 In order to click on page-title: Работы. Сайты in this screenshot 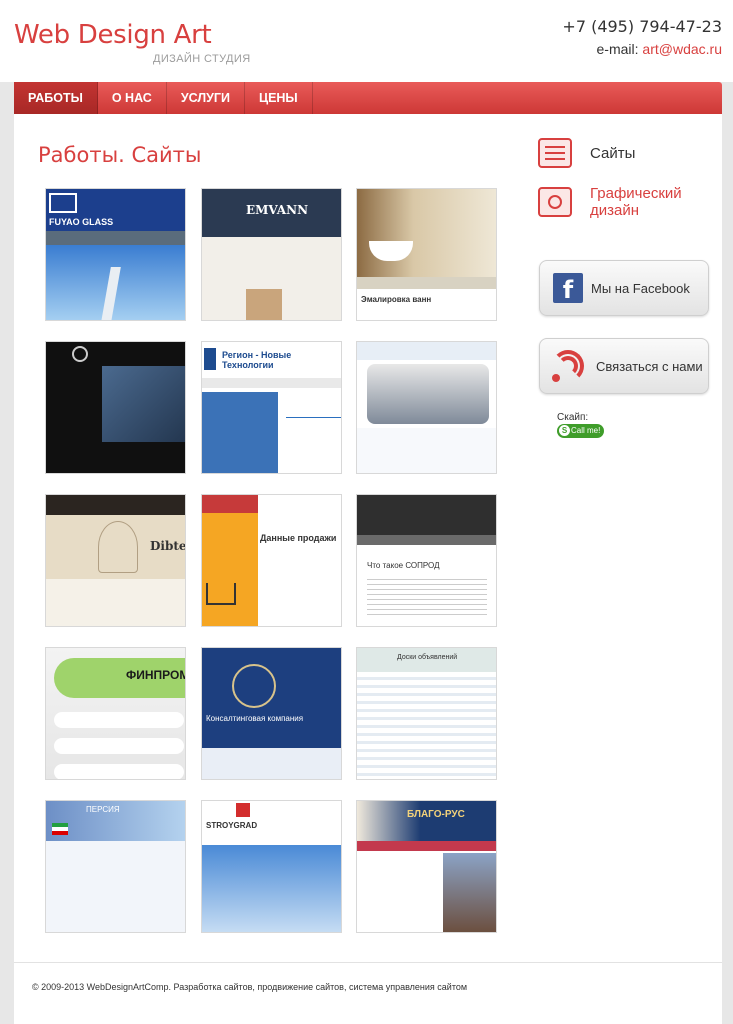, I will do `click(120, 155)`.